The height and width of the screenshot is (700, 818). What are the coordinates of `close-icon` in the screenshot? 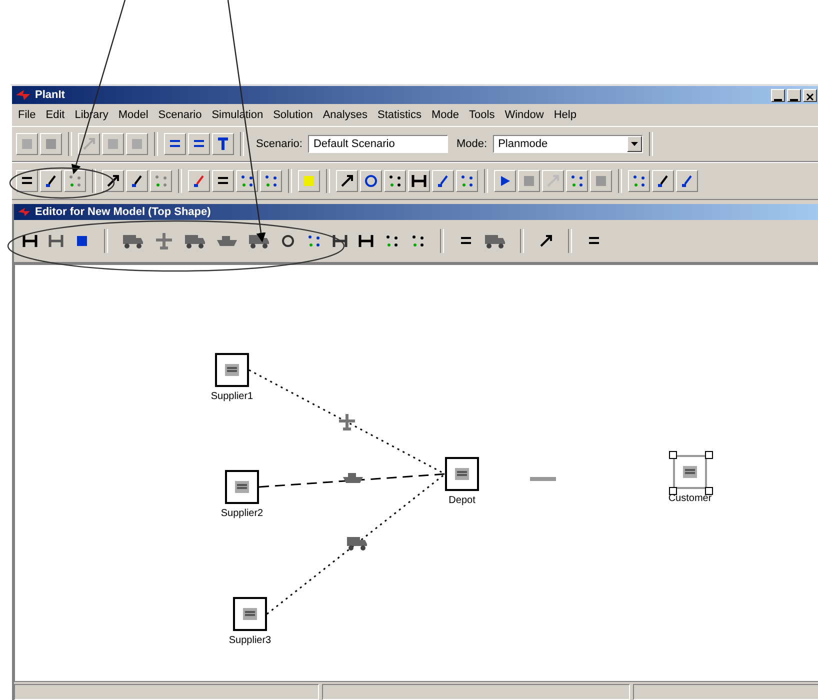 It's located at (810, 96).